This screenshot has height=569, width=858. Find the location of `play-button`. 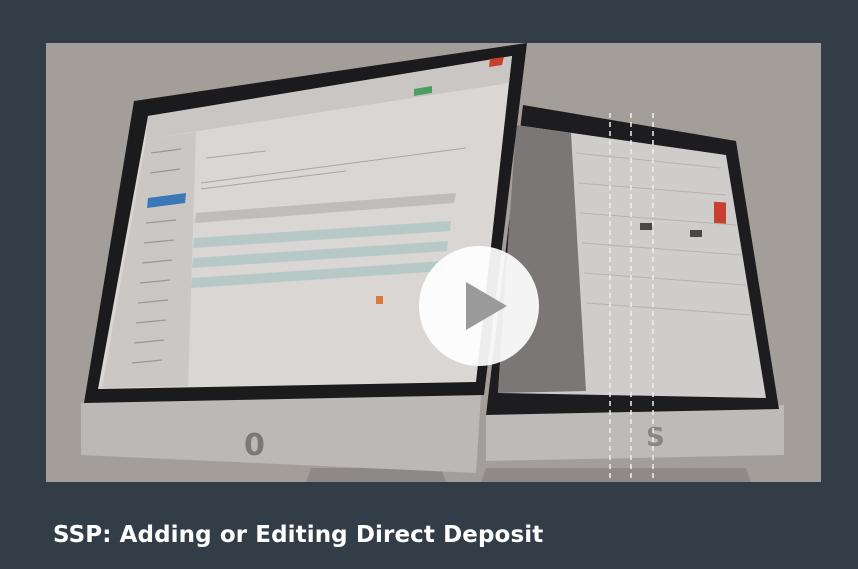

play-button is located at coordinates (479, 306).